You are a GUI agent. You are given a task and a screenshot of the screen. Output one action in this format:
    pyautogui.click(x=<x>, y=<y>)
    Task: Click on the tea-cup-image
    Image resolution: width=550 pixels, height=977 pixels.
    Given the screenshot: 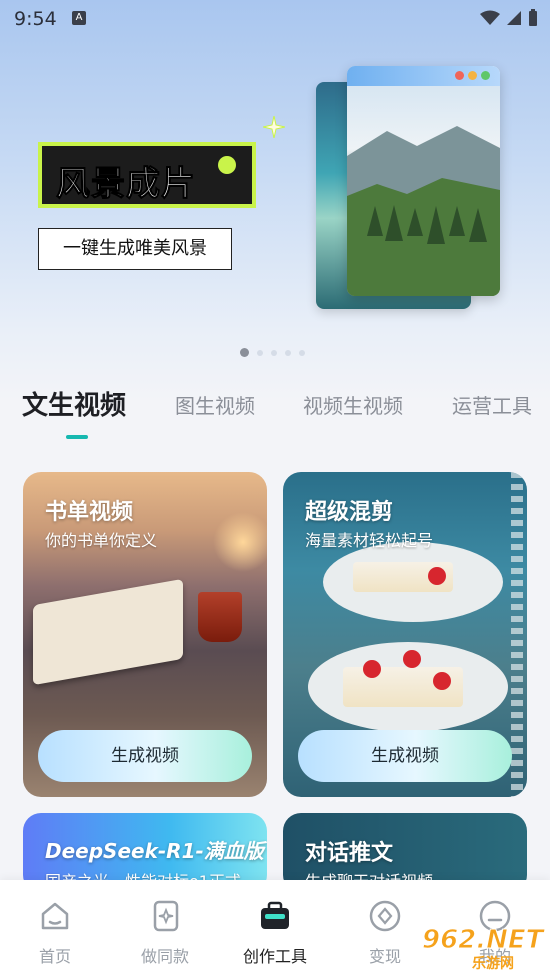 What is the action you would take?
    pyautogui.click(x=220, y=617)
    